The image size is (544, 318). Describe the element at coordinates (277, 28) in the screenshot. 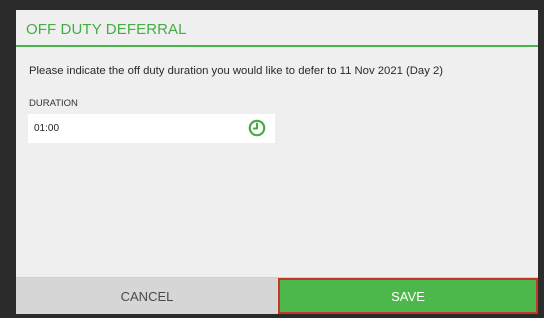

I see `dialog-header: OFF DUTY DEFERRAL` at that location.